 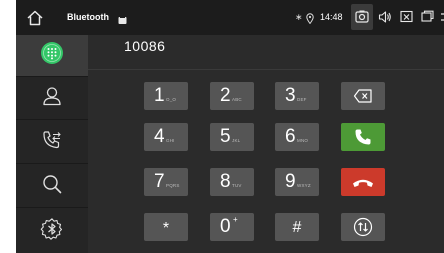 What do you see at coordinates (166, 137) in the screenshot?
I see `key-4: 4 GHI` at bounding box center [166, 137].